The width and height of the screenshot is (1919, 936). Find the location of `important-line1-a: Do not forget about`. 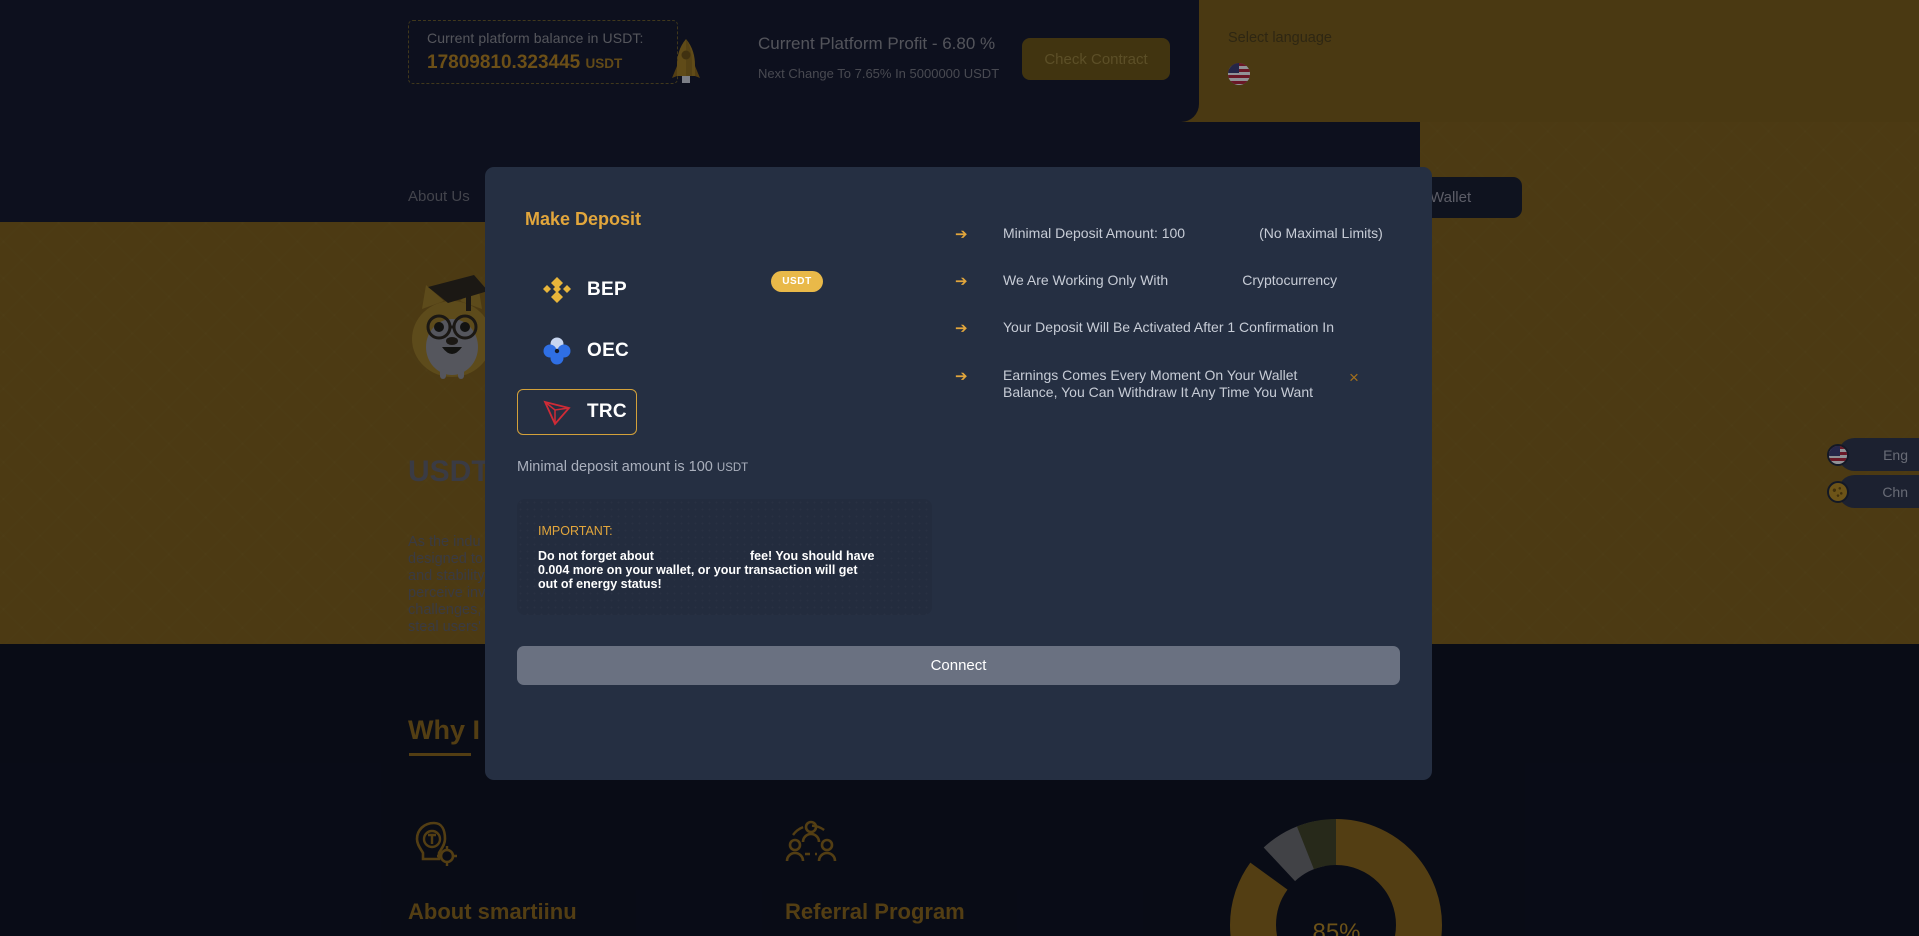

important-line1-a: Do not forget about is located at coordinates (596, 556).